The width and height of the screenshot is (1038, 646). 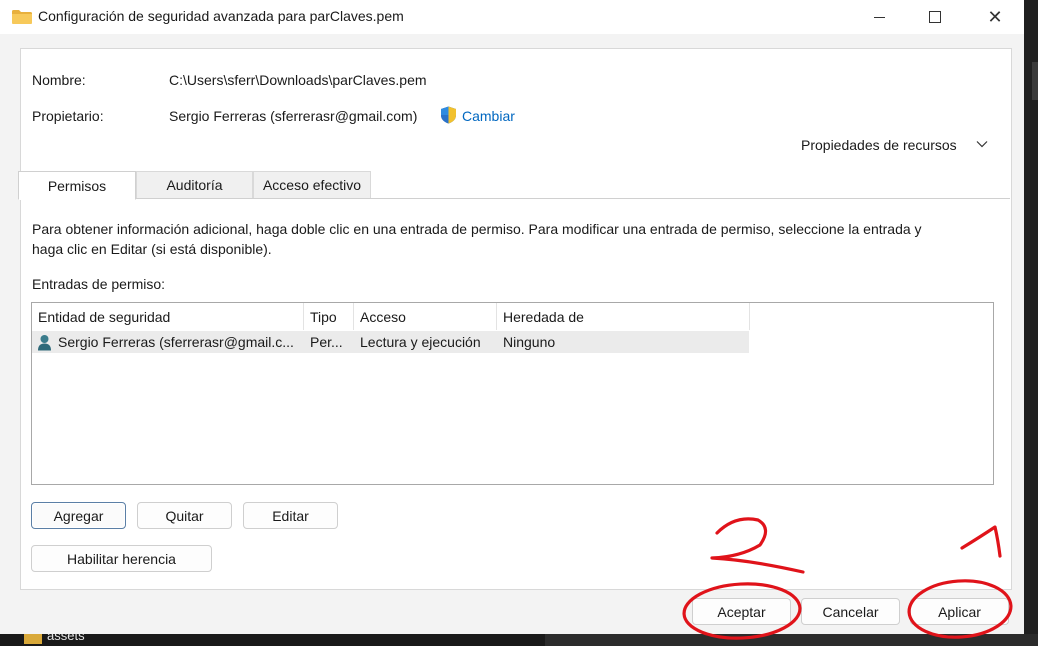 I want to click on column-header-type: Tipo, so click(x=329, y=316).